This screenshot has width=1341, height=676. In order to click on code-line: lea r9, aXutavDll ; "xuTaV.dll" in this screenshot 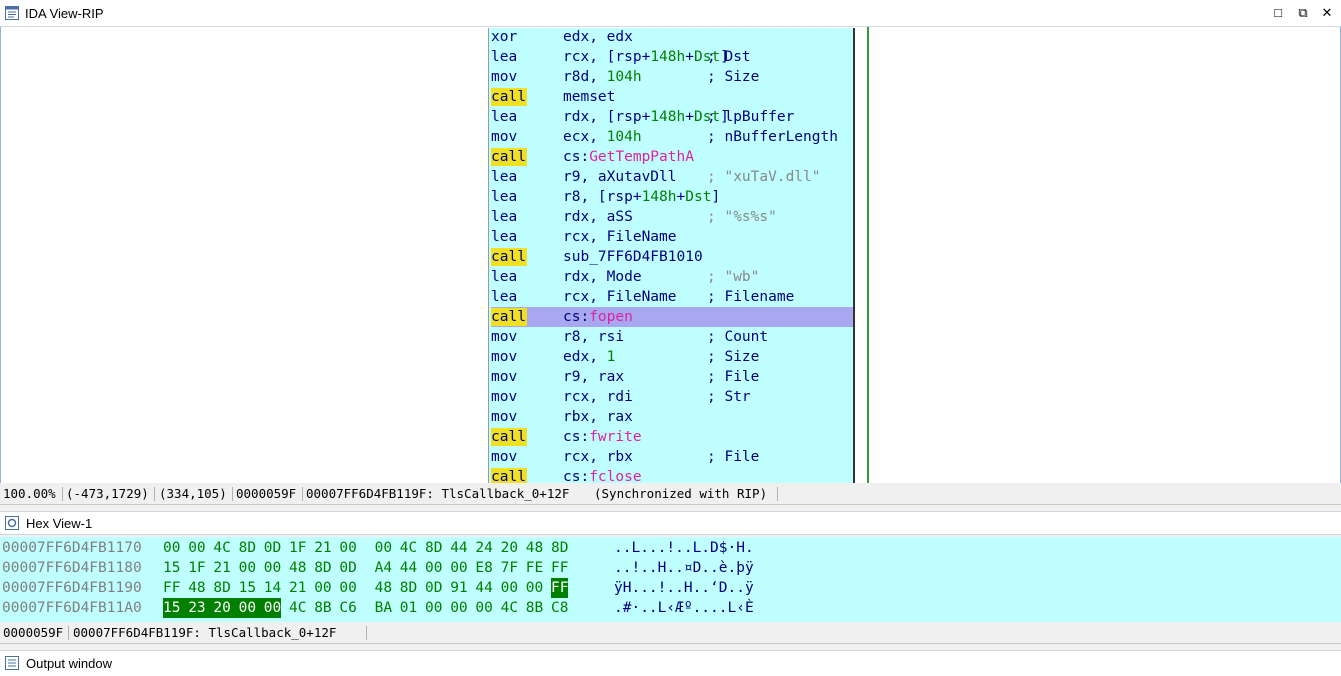, I will do `click(672, 177)`.